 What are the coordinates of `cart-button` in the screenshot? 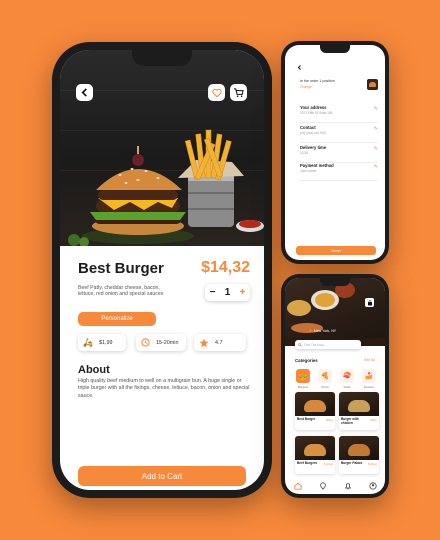 It's located at (238, 92).